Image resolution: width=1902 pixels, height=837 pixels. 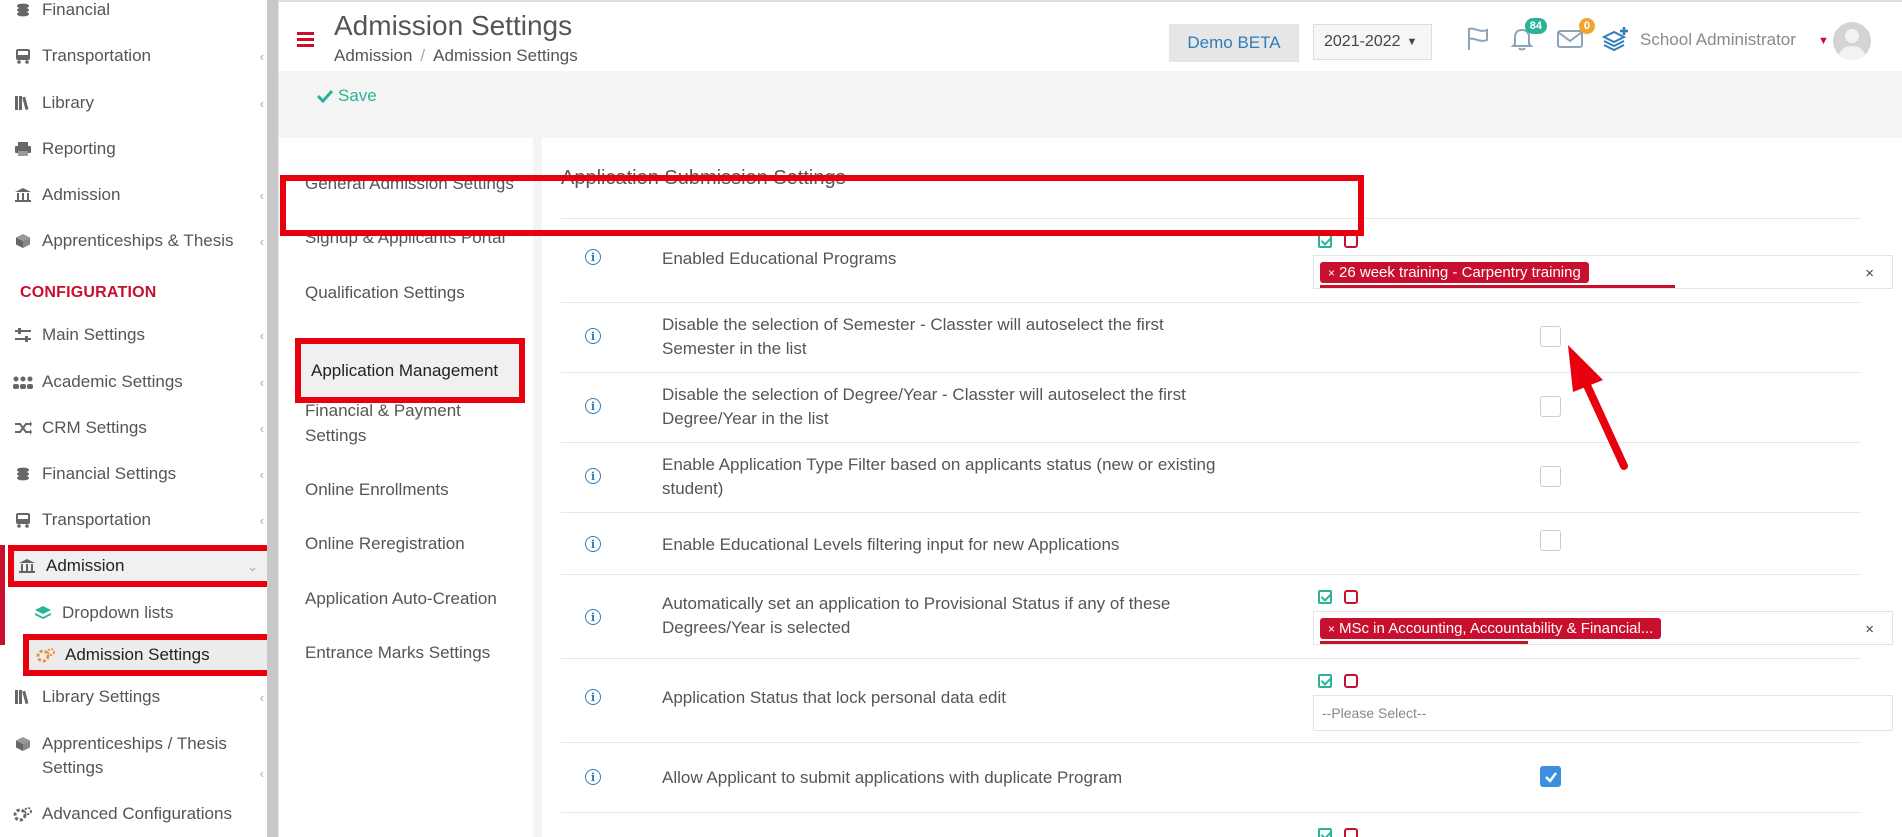 I want to click on sidebar-item-admission-settings-label: Admission Settings, so click(x=153, y=655).